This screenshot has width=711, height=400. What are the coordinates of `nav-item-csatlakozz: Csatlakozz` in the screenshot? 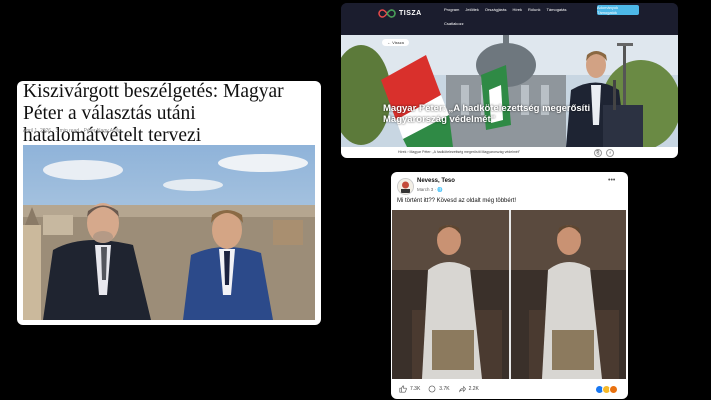 It's located at (454, 23).